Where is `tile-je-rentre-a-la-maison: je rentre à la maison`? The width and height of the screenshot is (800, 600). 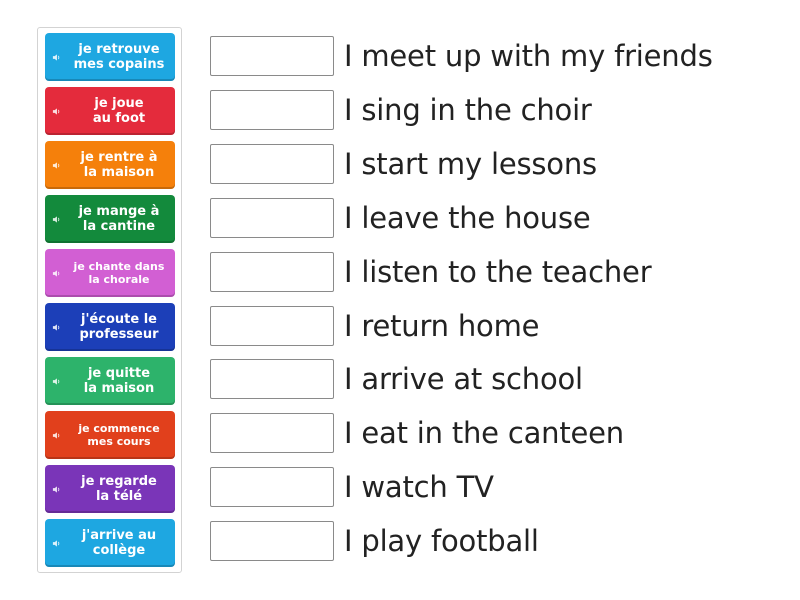 tile-je-rentre-a-la-maison: je rentre à la maison is located at coordinates (110, 165).